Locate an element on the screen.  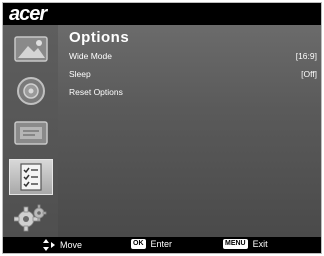
category-sidebar is located at coordinates (30, 131).